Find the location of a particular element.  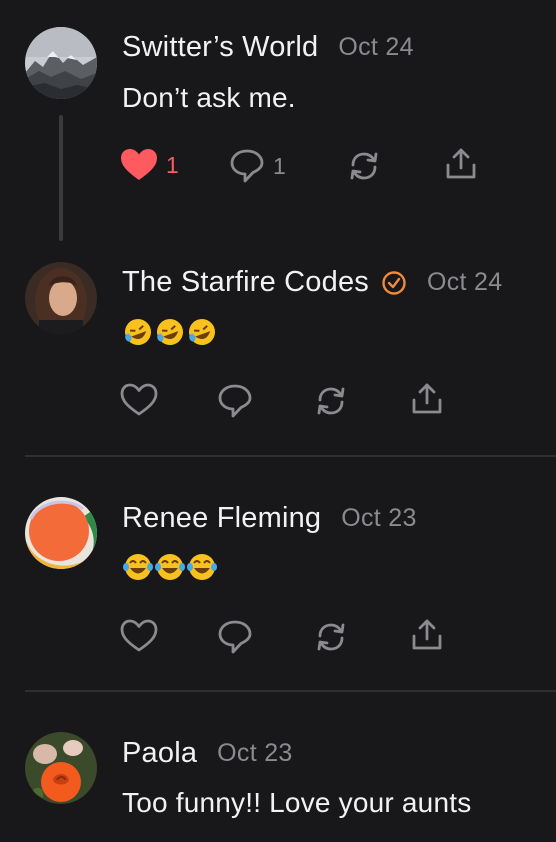

like-count: 1 is located at coordinates (172, 164).